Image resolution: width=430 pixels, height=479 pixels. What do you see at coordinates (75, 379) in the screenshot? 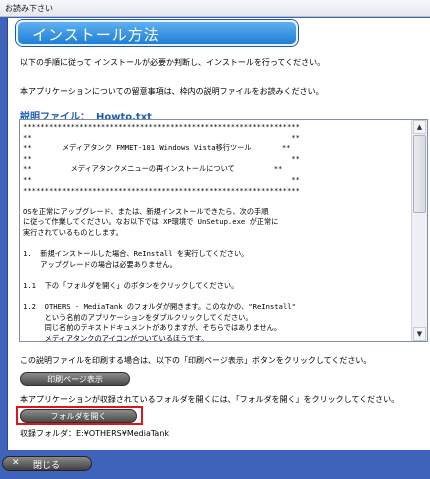
I see `print-page-button: 印刷ページ表示` at bounding box center [75, 379].